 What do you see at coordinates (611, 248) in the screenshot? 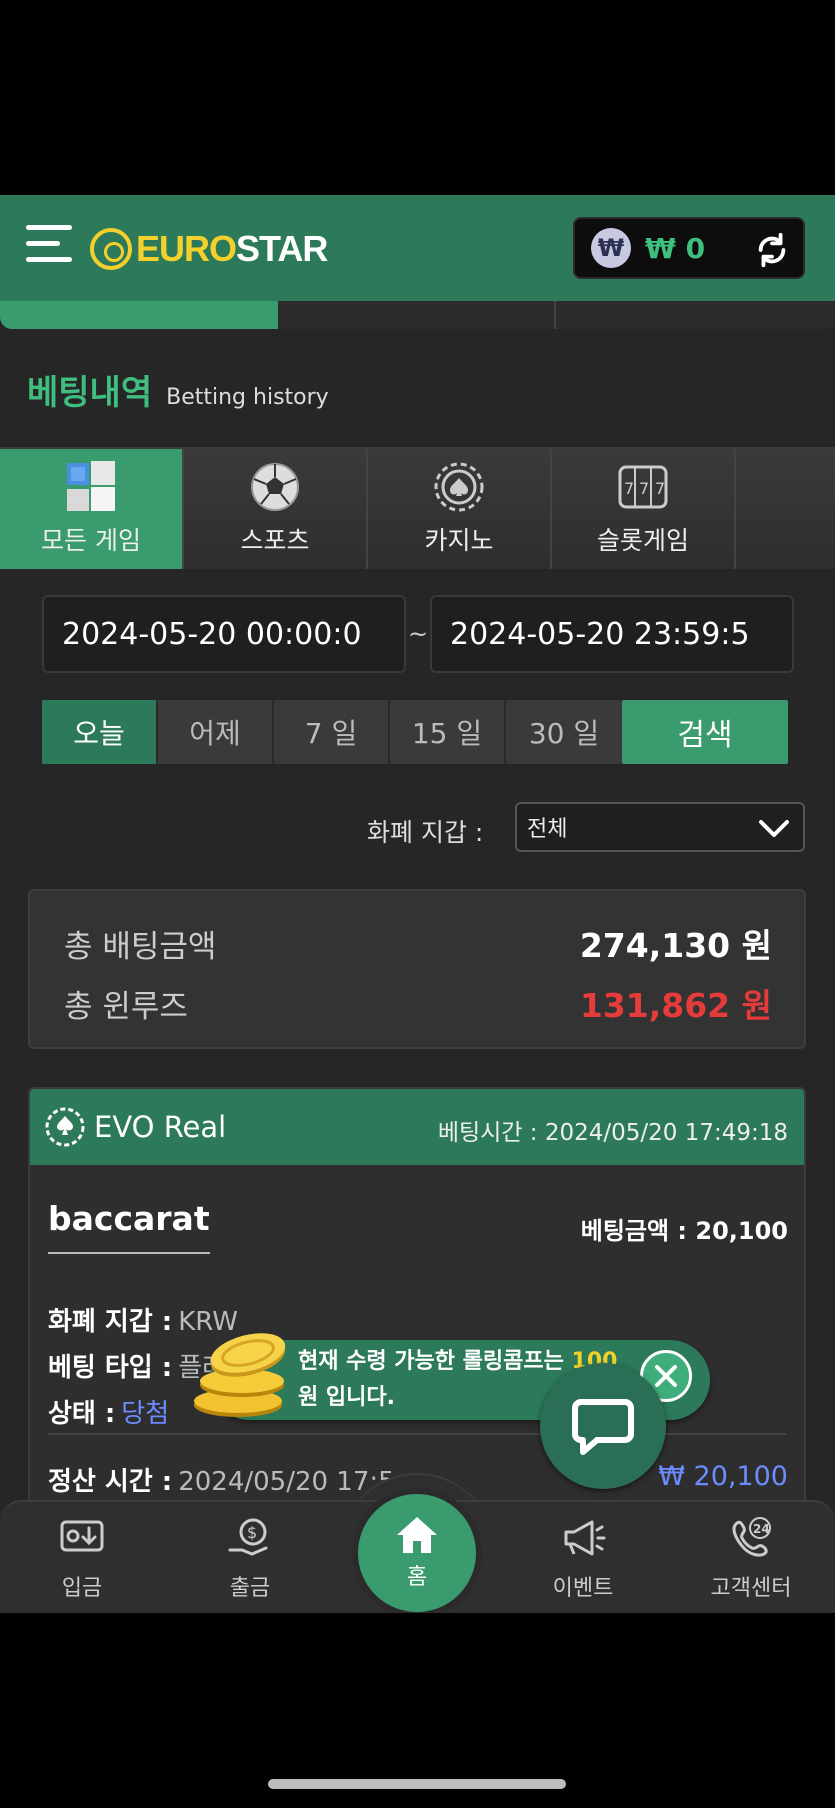
I see `won-coin-icon: ₩` at bounding box center [611, 248].